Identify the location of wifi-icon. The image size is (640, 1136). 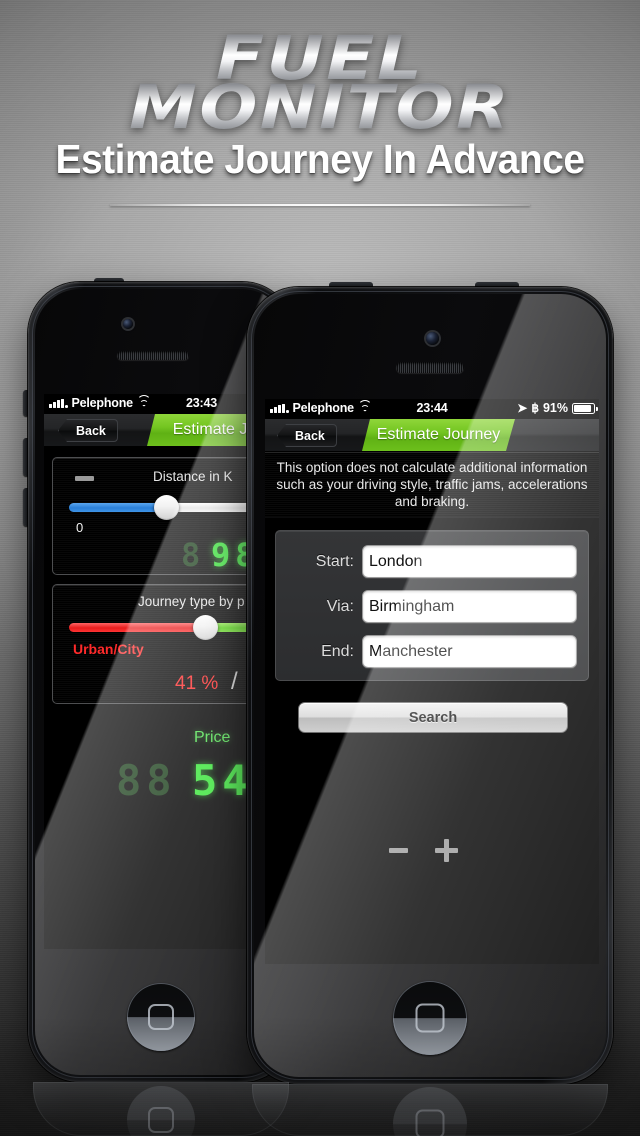
(143, 401).